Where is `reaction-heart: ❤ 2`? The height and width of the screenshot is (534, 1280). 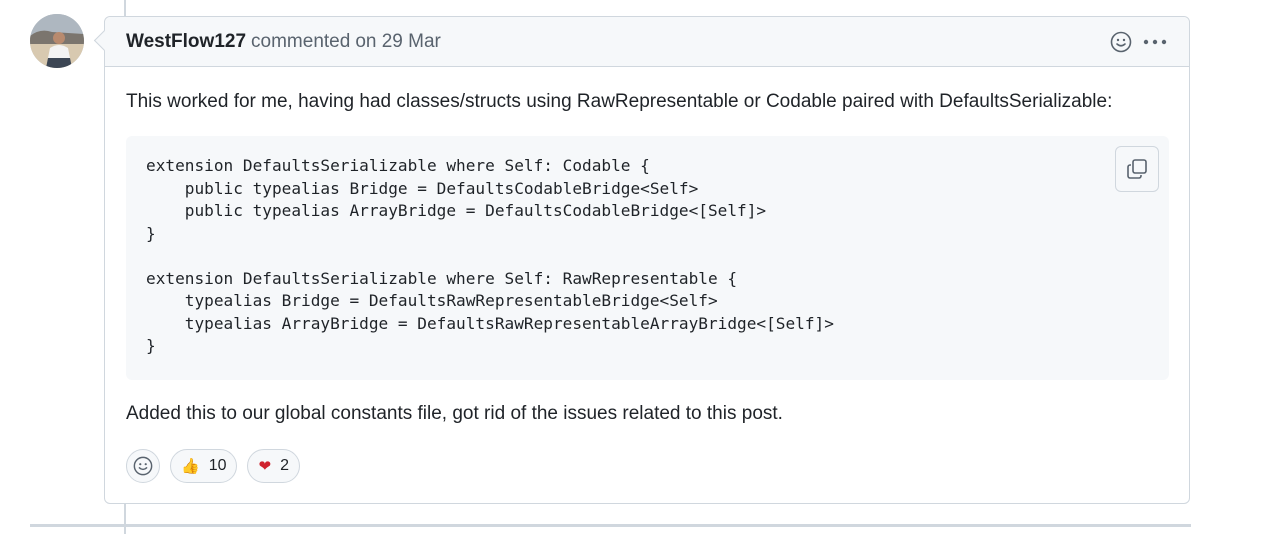 reaction-heart: ❤ 2 is located at coordinates (273, 466).